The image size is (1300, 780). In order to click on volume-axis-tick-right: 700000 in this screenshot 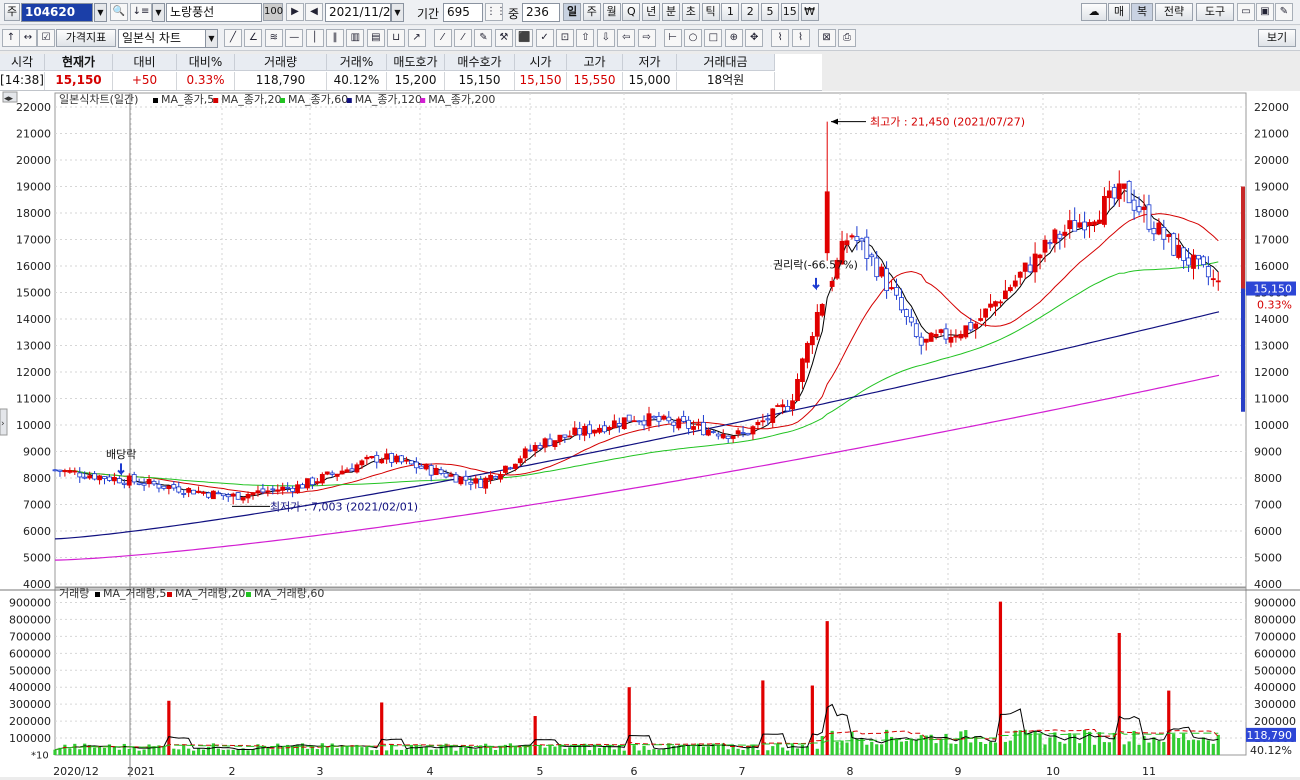, I will do `click(1275, 636)`.